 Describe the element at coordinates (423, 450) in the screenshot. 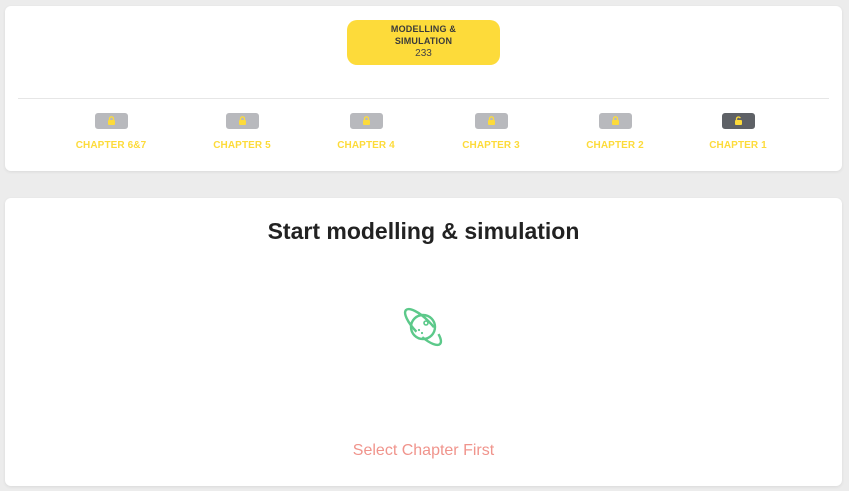

I see `select-chapter-message: Select Chapter First` at that location.